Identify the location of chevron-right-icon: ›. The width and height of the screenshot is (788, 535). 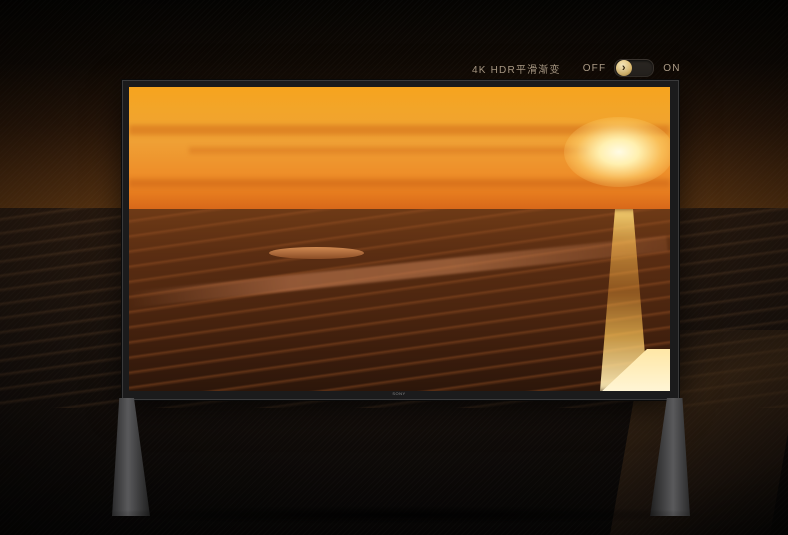
(624, 68).